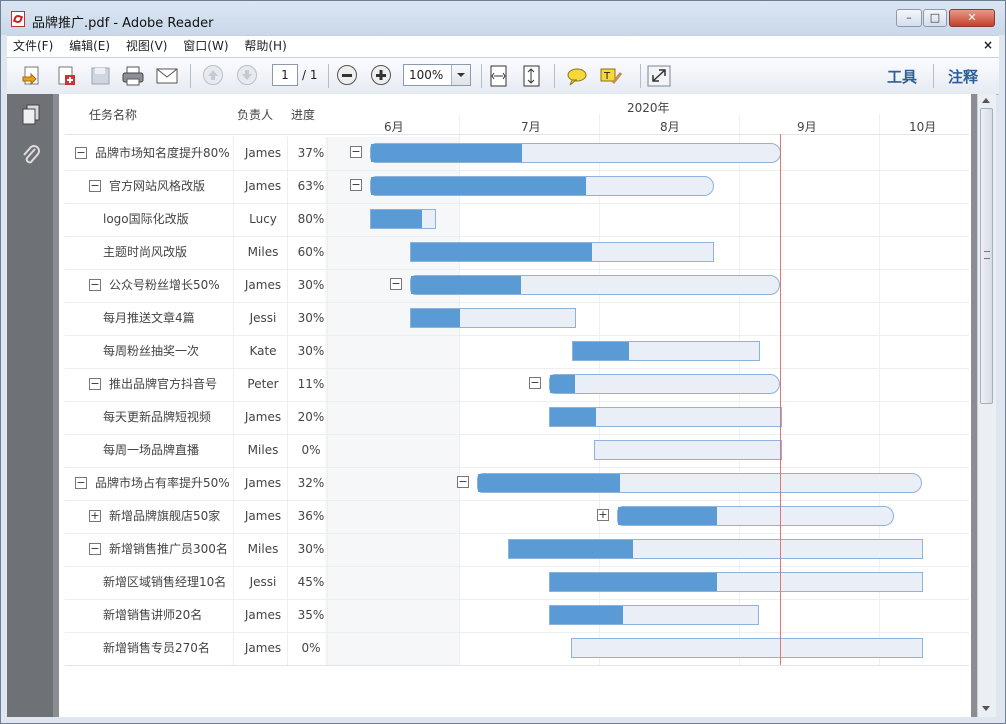  I want to click on pdf-file-icon, so click(18, 19).